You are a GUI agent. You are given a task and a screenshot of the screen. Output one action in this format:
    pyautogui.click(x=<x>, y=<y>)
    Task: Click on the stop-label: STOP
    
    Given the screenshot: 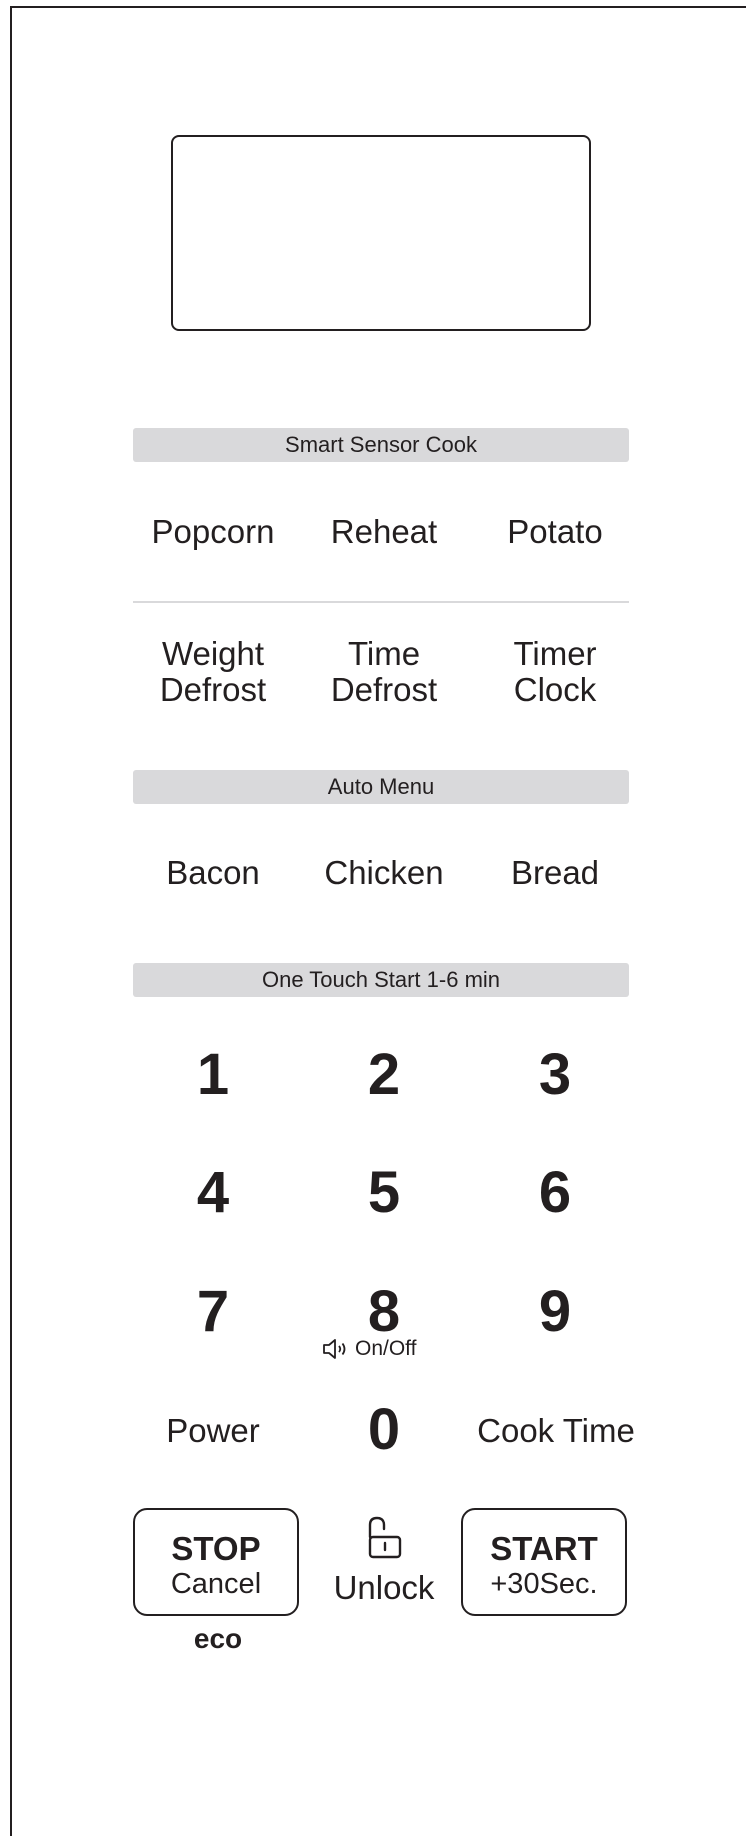 What is the action you would take?
    pyautogui.click(x=216, y=1548)
    